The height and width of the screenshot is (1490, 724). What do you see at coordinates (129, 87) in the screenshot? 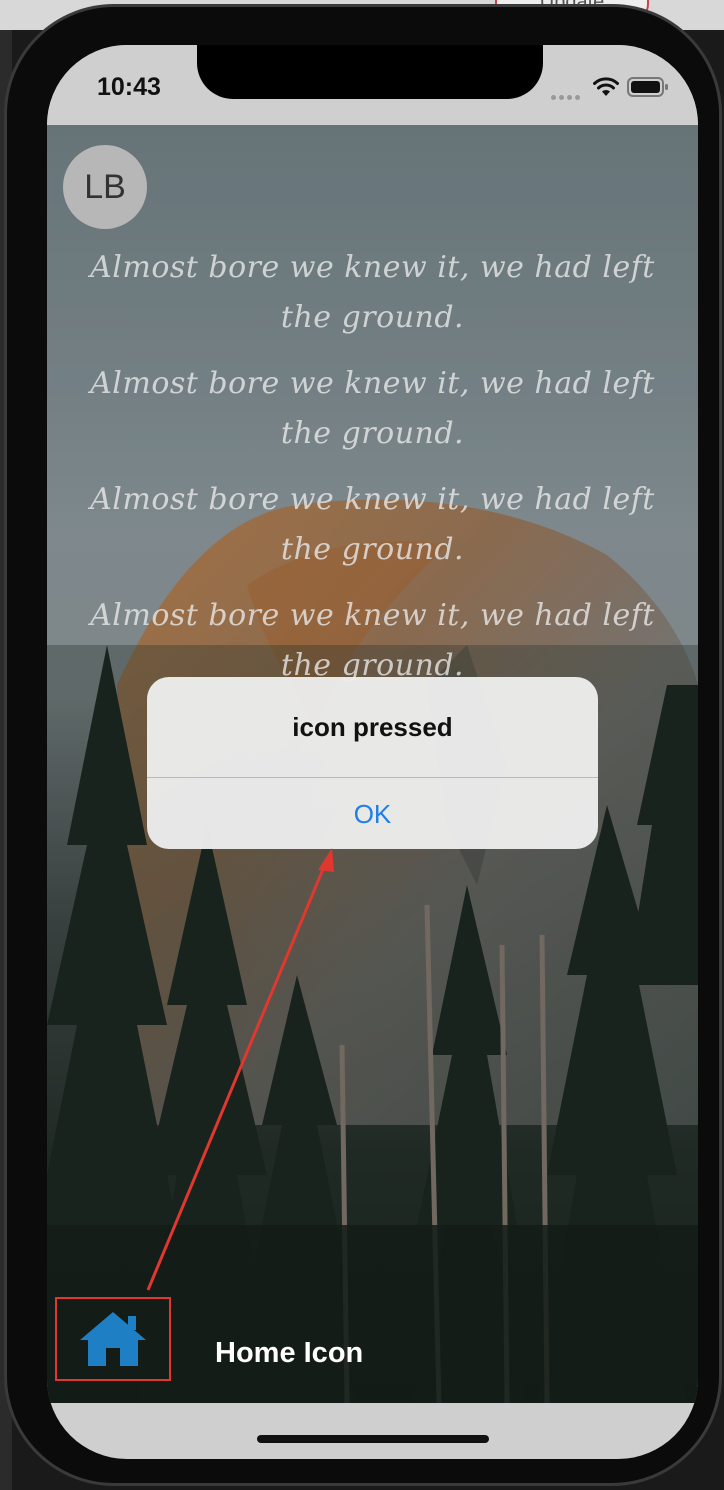
I see `status-time: 10:43` at bounding box center [129, 87].